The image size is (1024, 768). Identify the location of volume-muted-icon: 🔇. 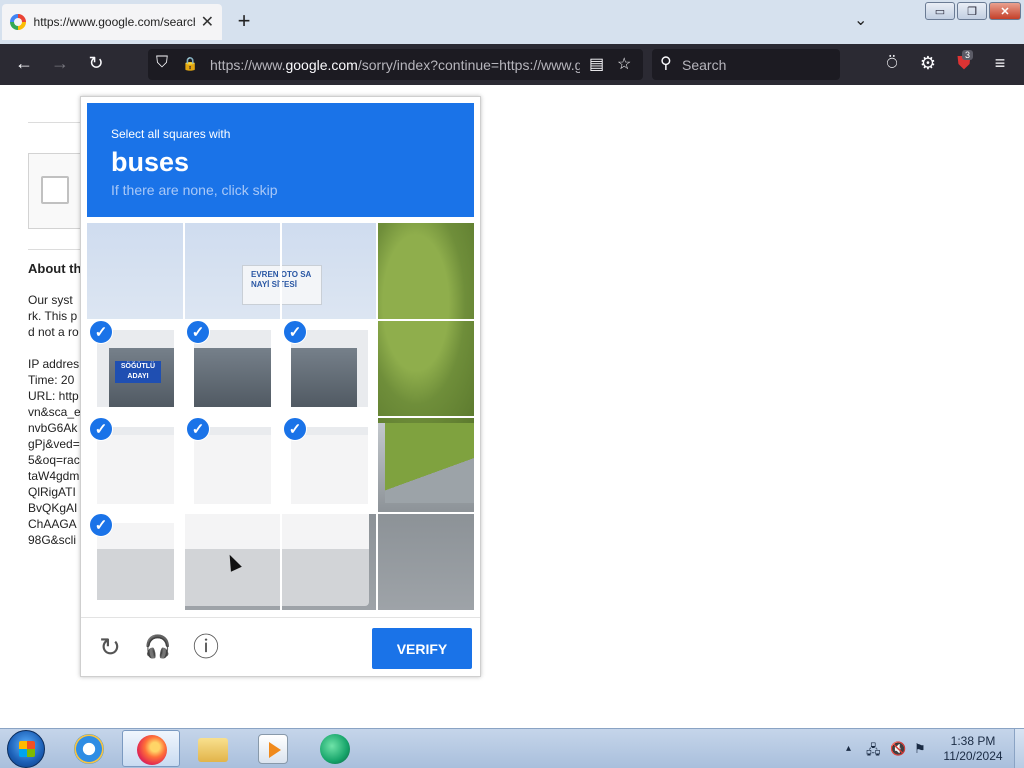
(898, 749).